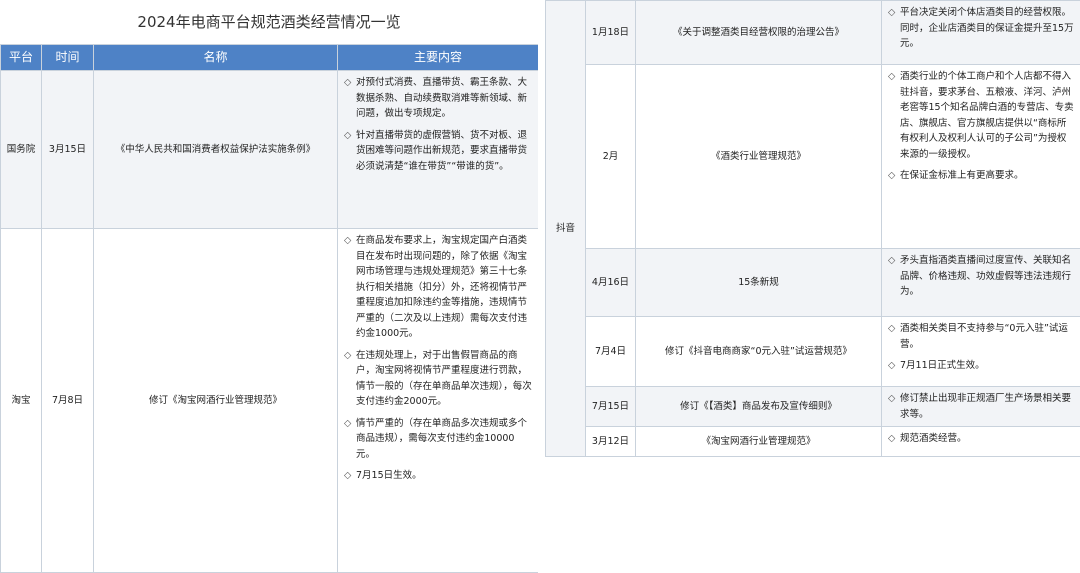 The width and height of the screenshot is (1080, 573). Describe the element at coordinates (610, 32) in the screenshot. I see `time-cell: 1月18日` at that location.